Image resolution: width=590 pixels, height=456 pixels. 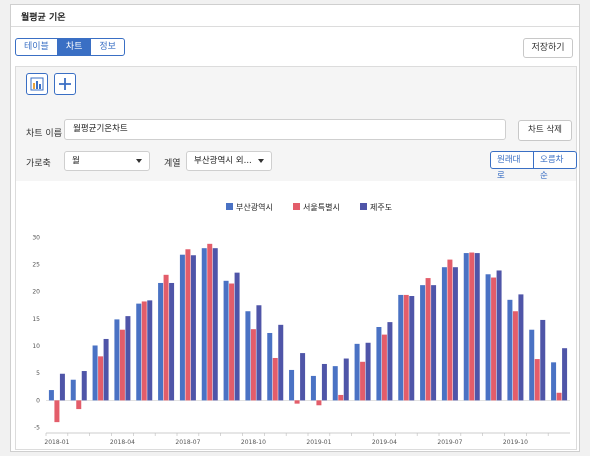 I want to click on y-tick-label: 0, so click(x=38, y=400).